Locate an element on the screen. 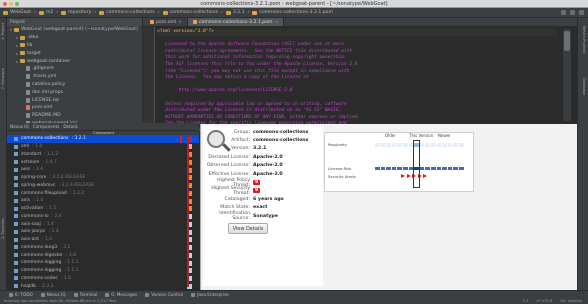 The width and height of the screenshot is (588, 304). nexus-panel-header: Nexus IQ Components Details is located at coordinates (103, 127).